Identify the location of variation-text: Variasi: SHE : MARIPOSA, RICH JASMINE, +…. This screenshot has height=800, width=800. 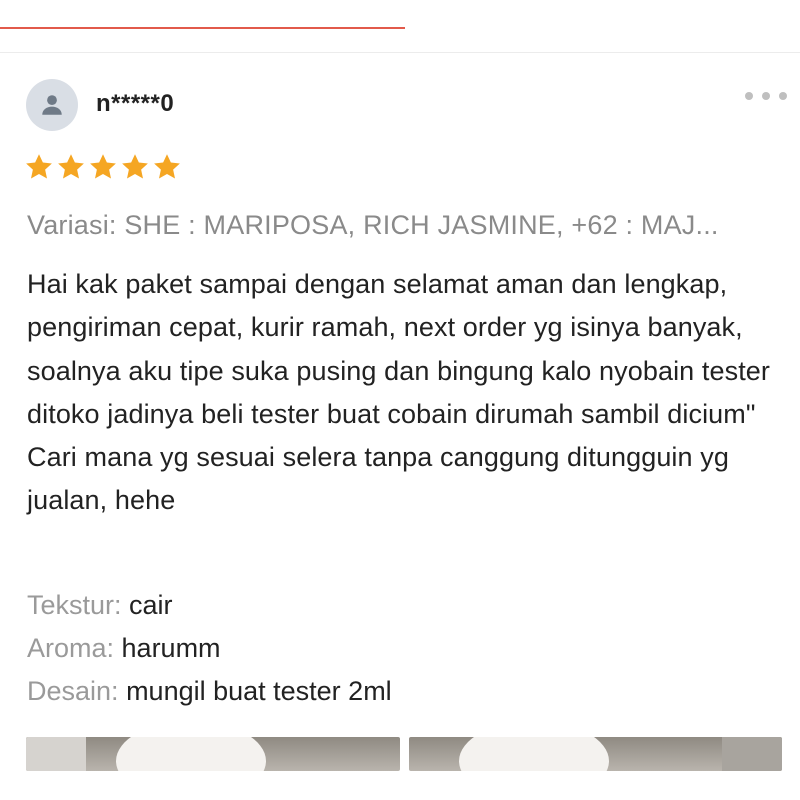
(373, 225).